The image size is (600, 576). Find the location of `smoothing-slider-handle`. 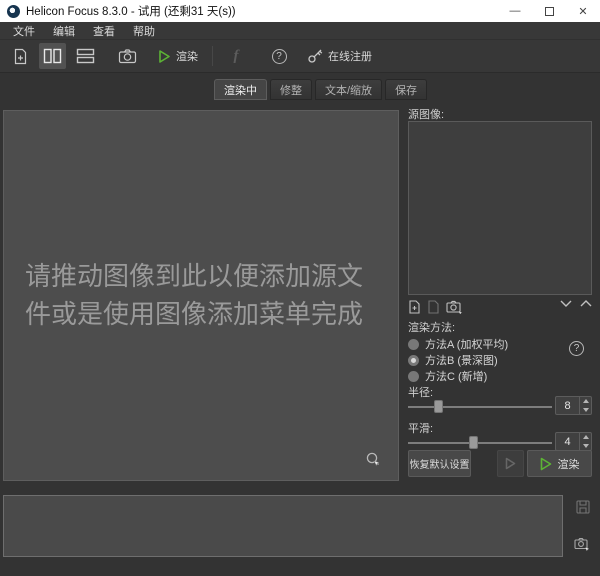

smoothing-slider-handle is located at coordinates (473, 442).